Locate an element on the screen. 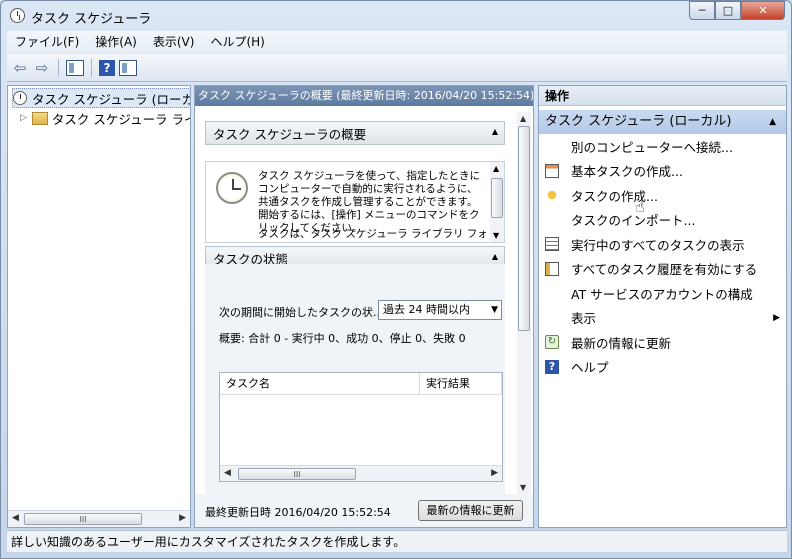 Image resolution: width=792 pixels, height=559 pixels. action-label: 実行中のすべてのタスクの表示 is located at coordinates (658, 245).